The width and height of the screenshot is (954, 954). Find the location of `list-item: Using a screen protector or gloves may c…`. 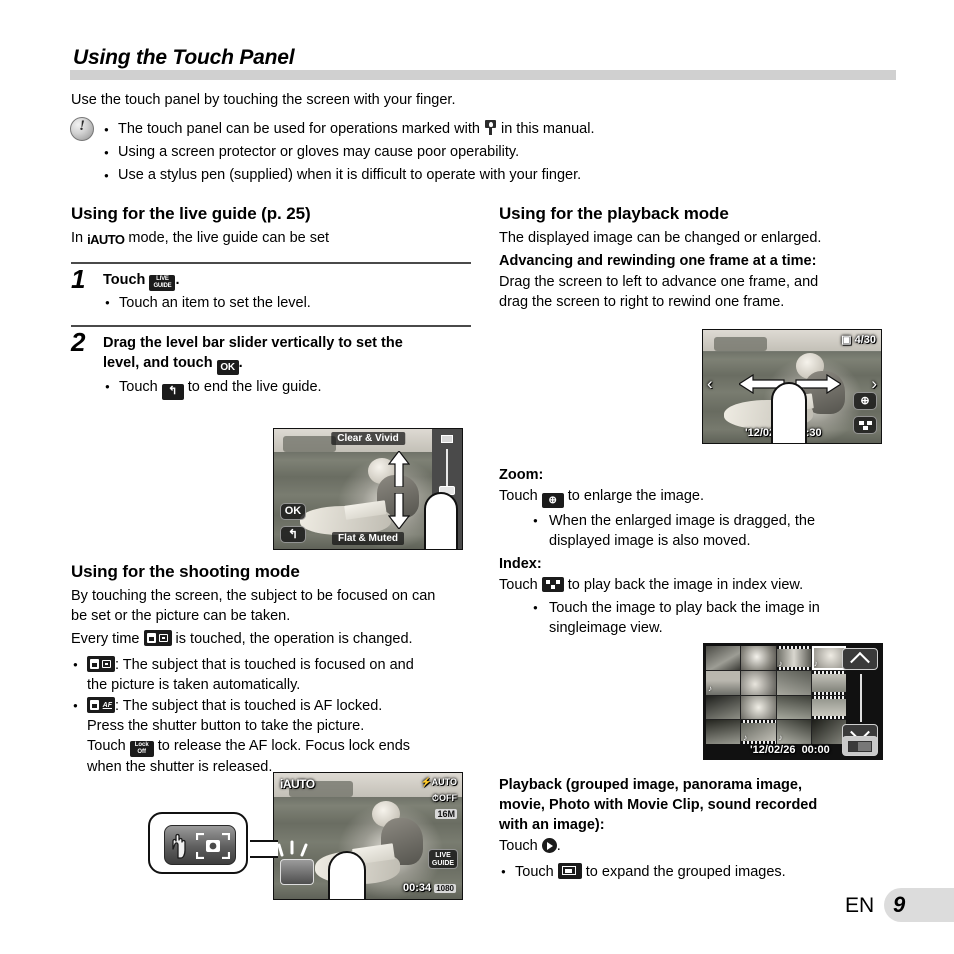

list-item: Using a screen protector or gloves may c… is located at coordinates (414, 152).